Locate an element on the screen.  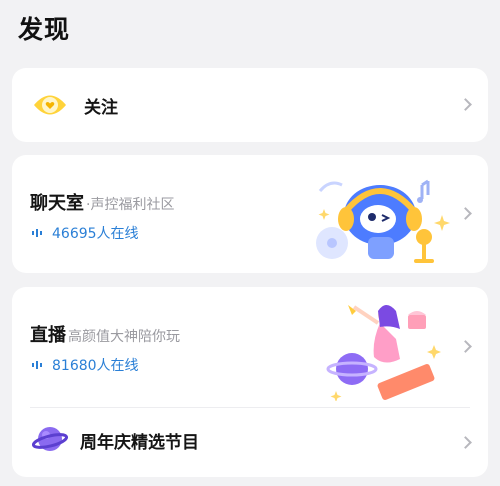
dancing-girl-illustration is located at coordinates (382, 350).